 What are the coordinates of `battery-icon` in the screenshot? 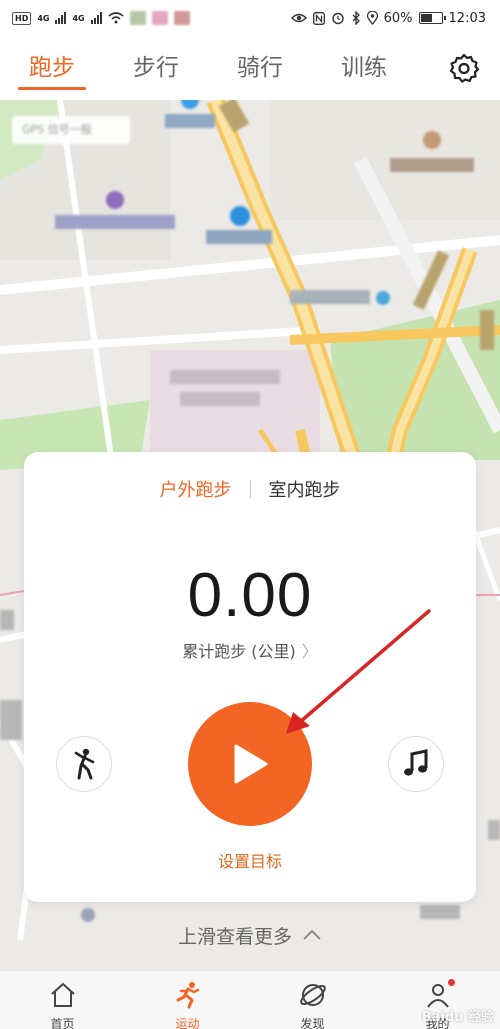 It's located at (432, 18).